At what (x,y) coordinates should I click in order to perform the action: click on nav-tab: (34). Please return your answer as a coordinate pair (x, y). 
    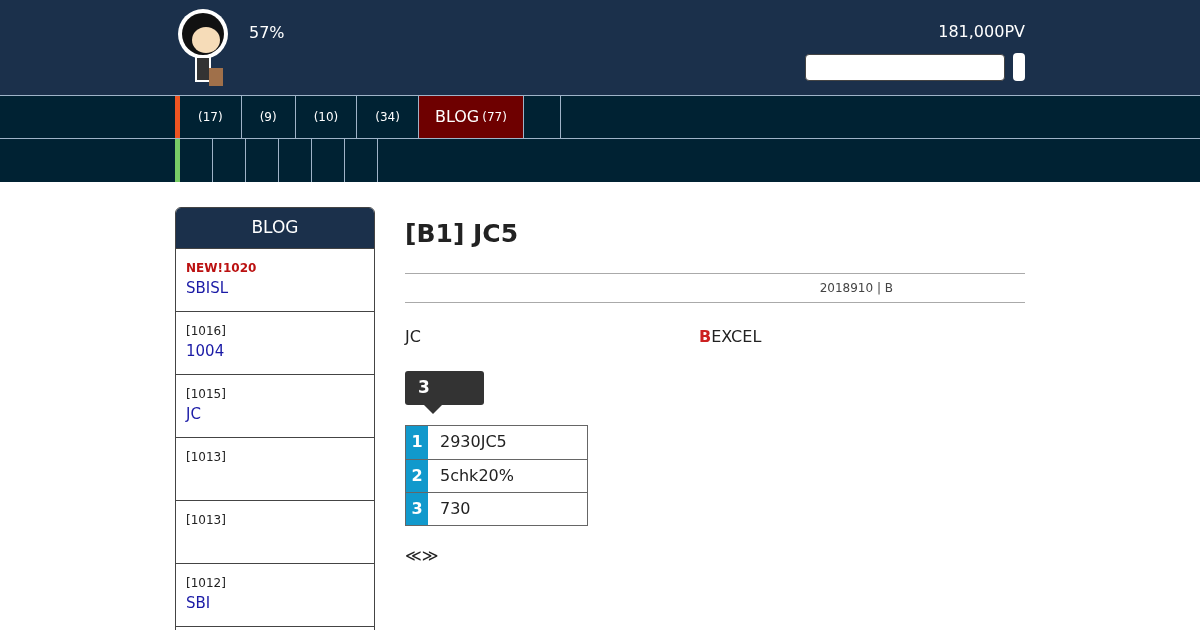
    Looking at the image, I should click on (388, 117).